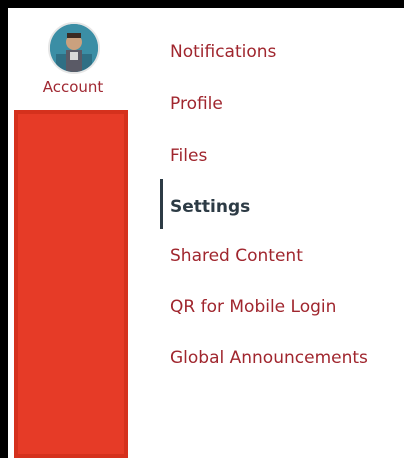 The width and height of the screenshot is (404, 458). I want to click on avatar, so click(74, 48).